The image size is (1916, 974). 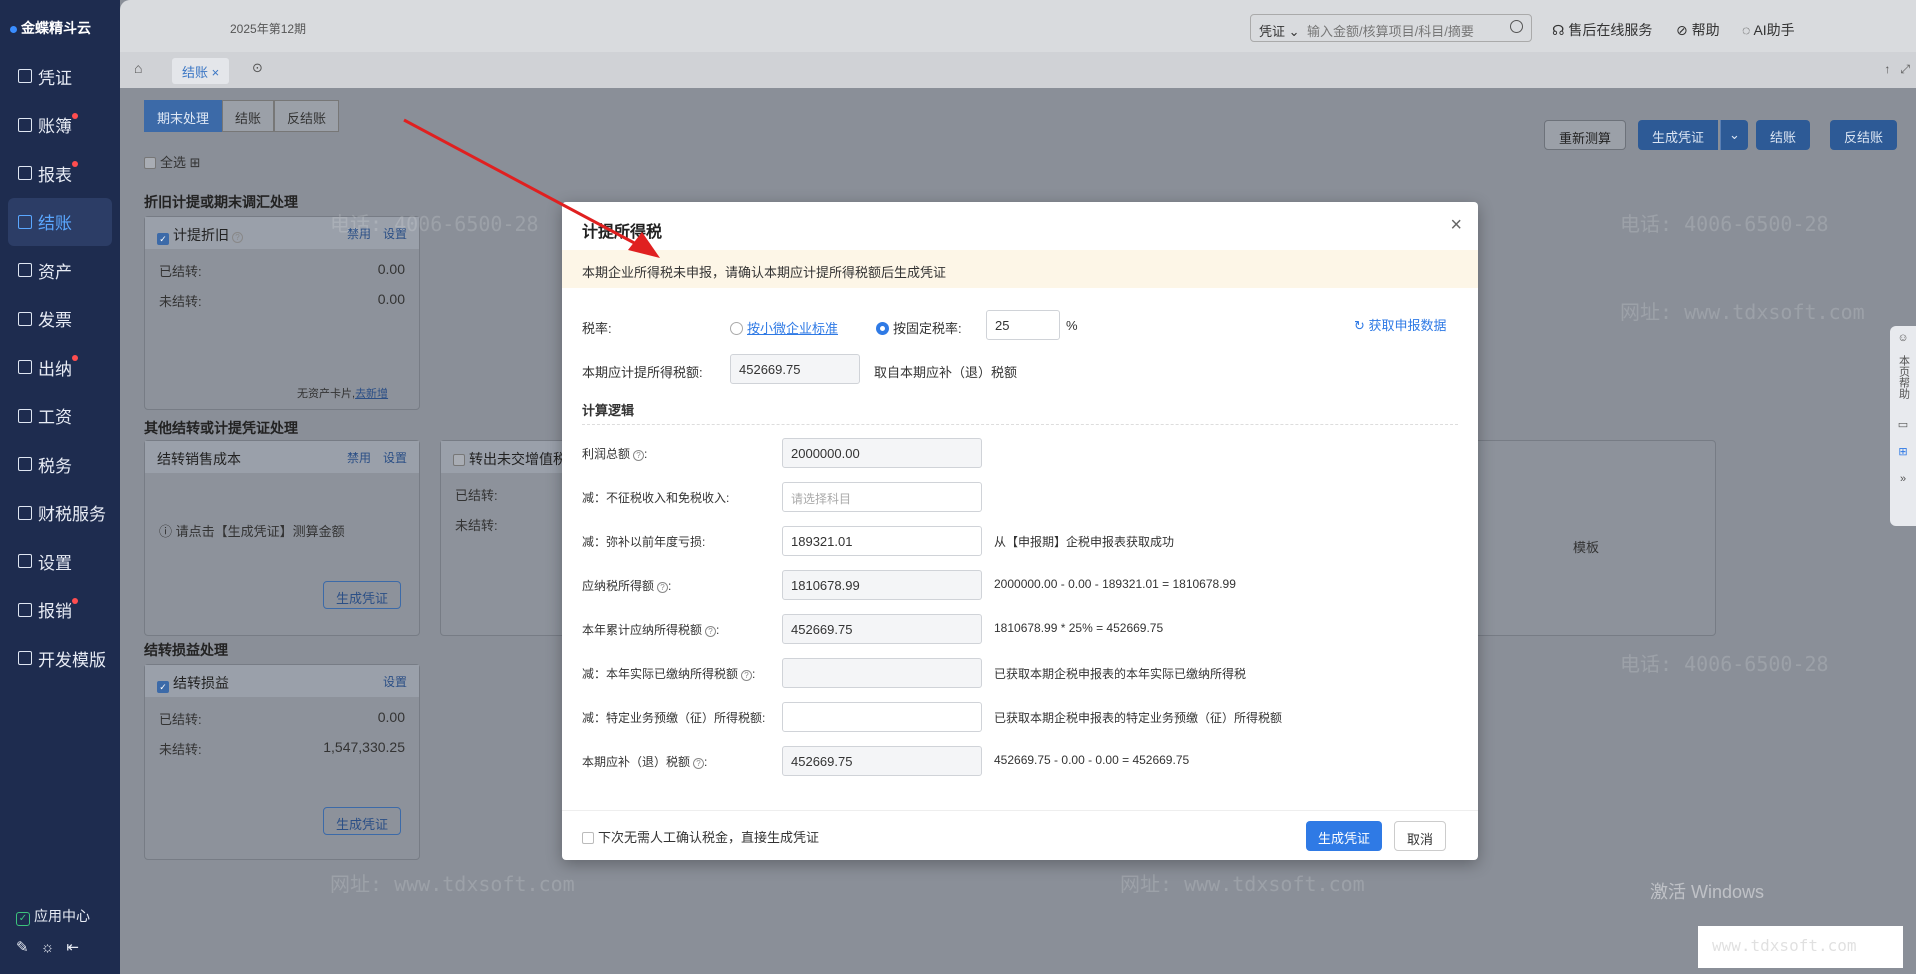 What do you see at coordinates (60, 464) in the screenshot?
I see `sidebar-item-tax: 税务` at bounding box center [60, 464].